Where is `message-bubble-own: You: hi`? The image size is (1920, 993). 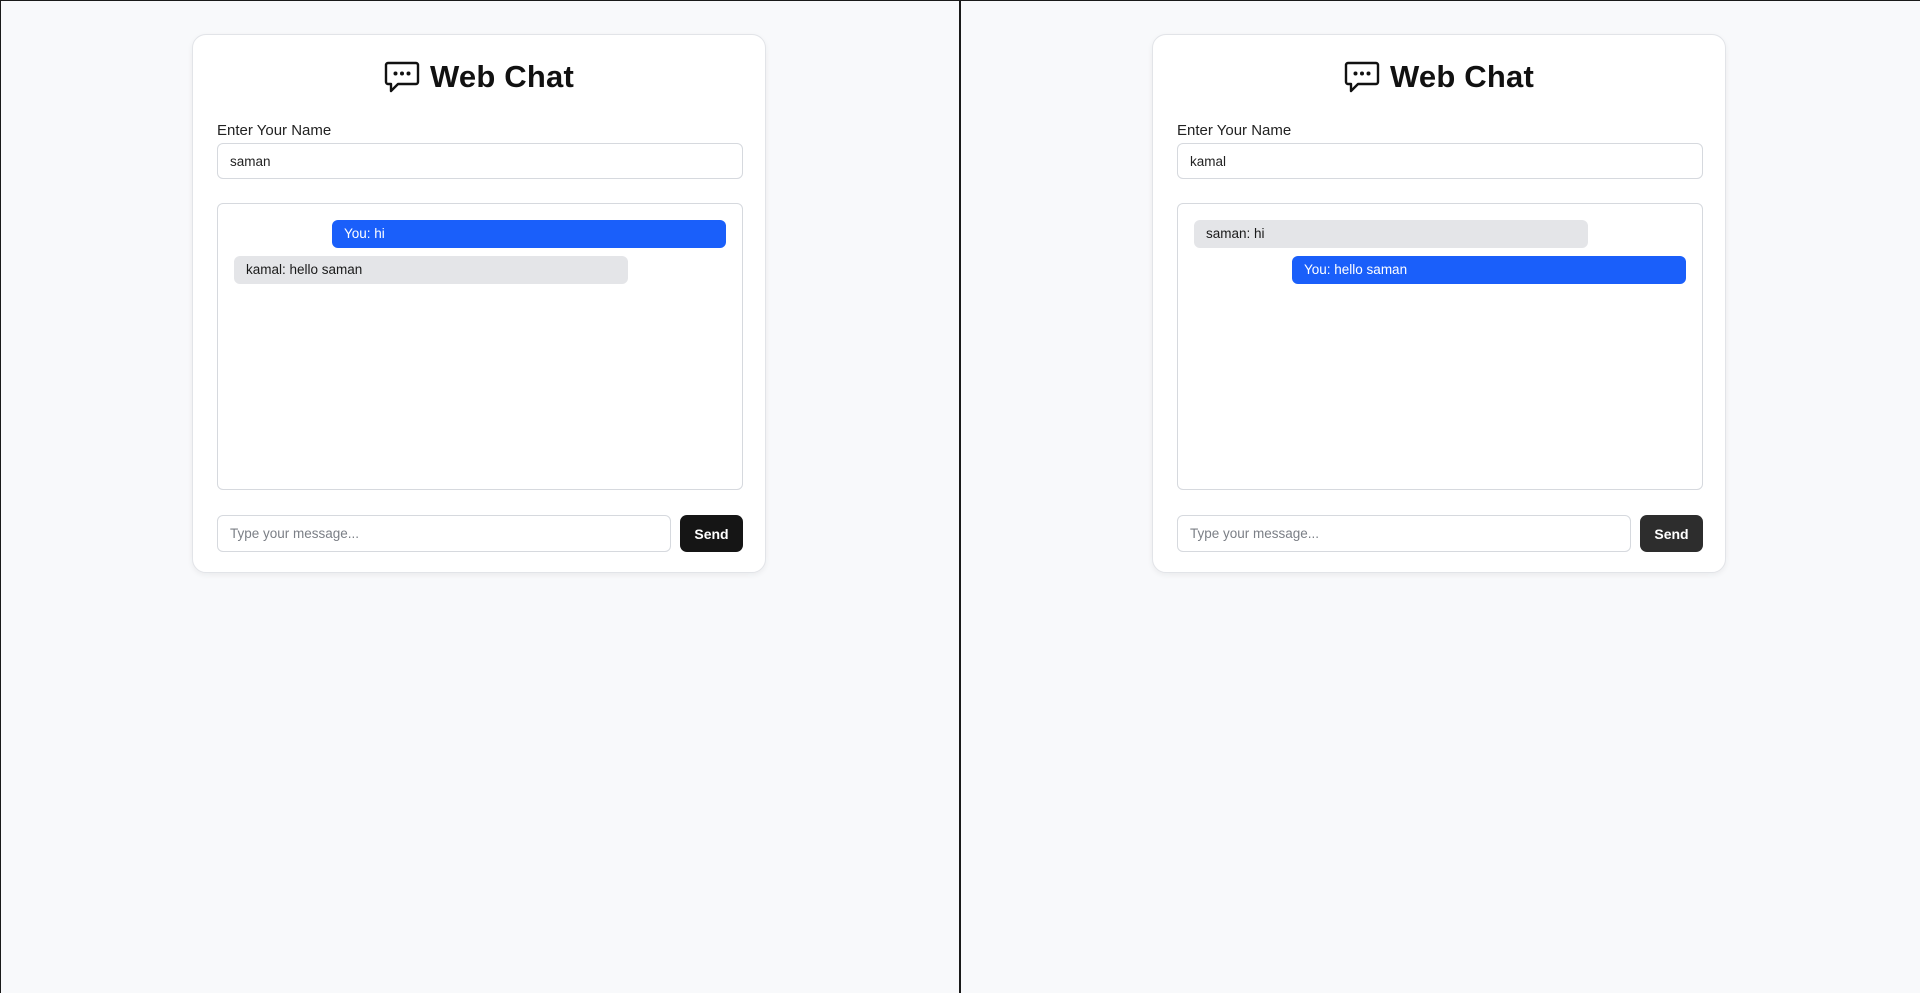 message-bubble-own: You: hi is located at coordinates (529, 234).